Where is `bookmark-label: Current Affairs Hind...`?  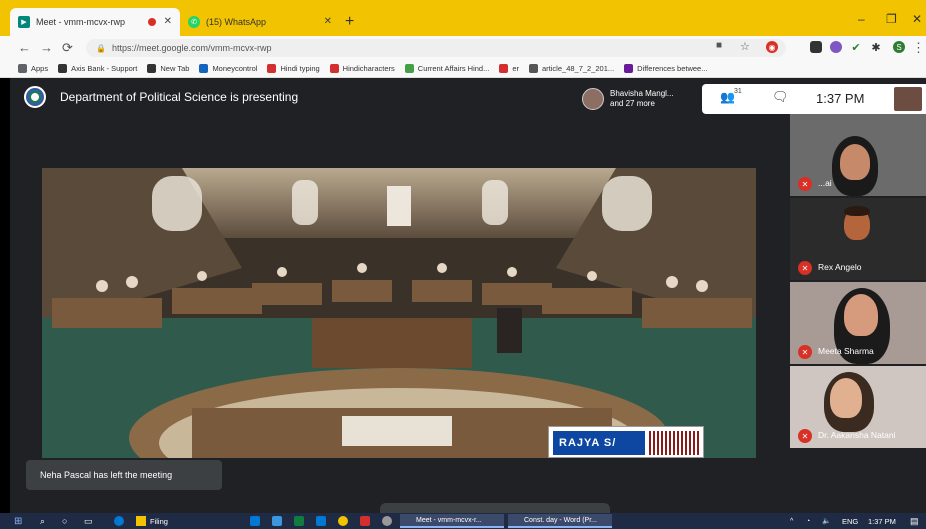
bookmark-label: Current Affairs Hind... is located at coordinates (453, 68).